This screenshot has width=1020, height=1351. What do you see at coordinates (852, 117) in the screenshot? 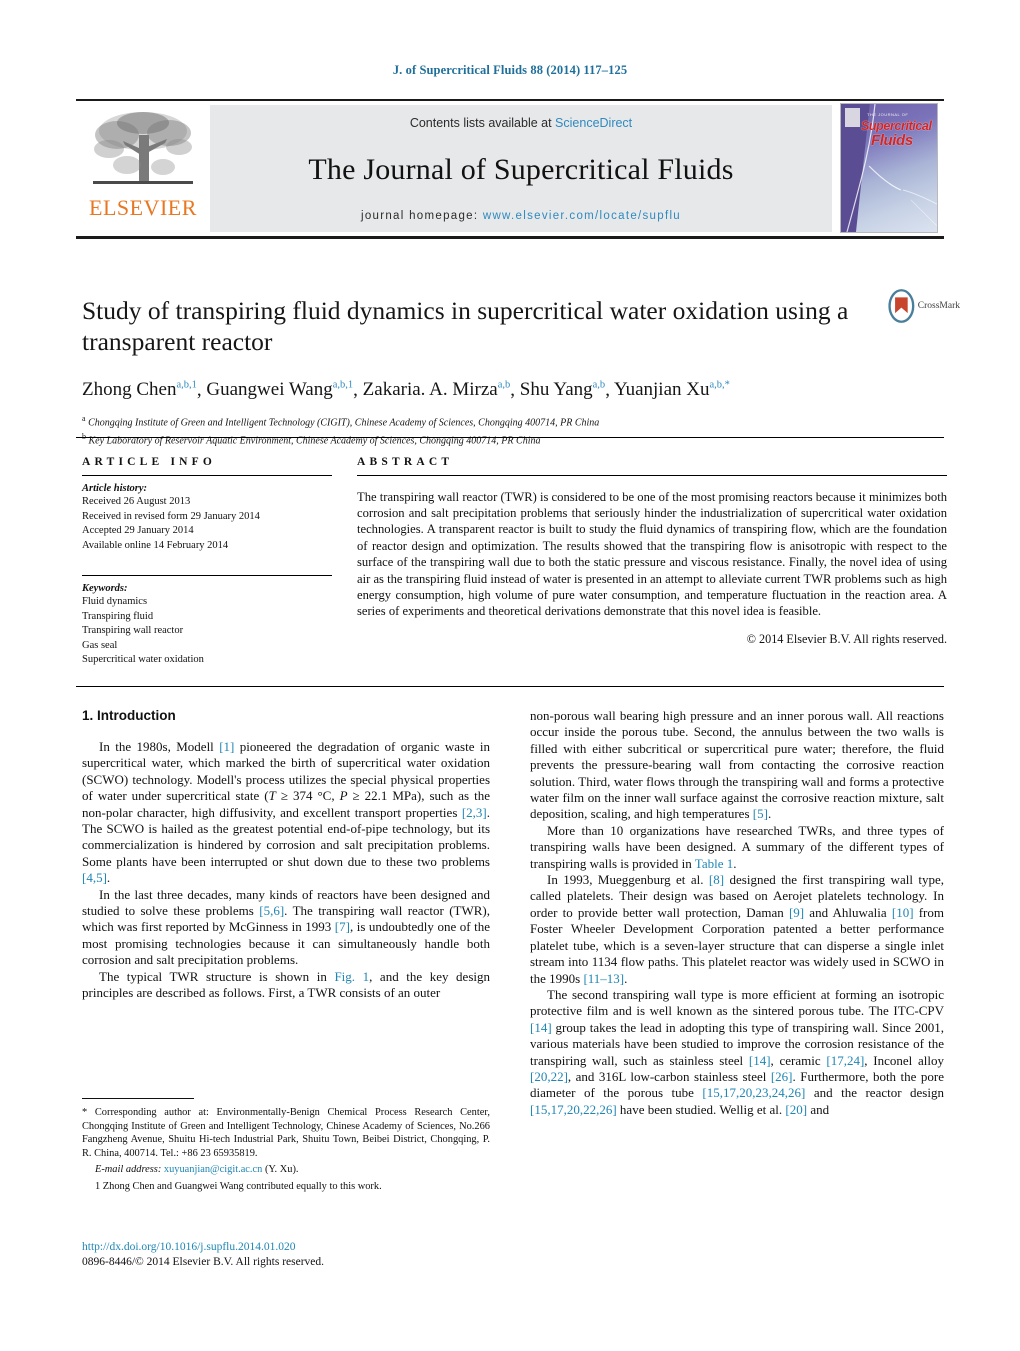
I see `cover-elsevier-mark` at bounding box center [852, 117].